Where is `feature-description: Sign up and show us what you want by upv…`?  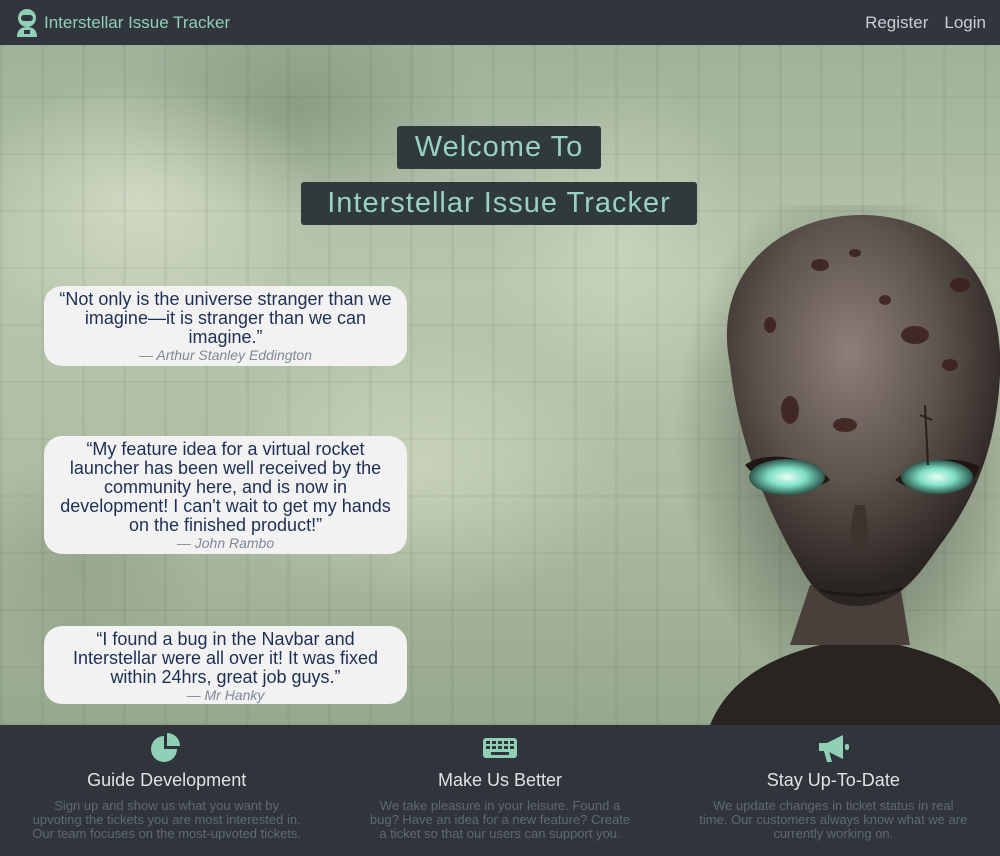 feature-description: Sign up and show us what you want by upv… is located at coordinates (167, 819).